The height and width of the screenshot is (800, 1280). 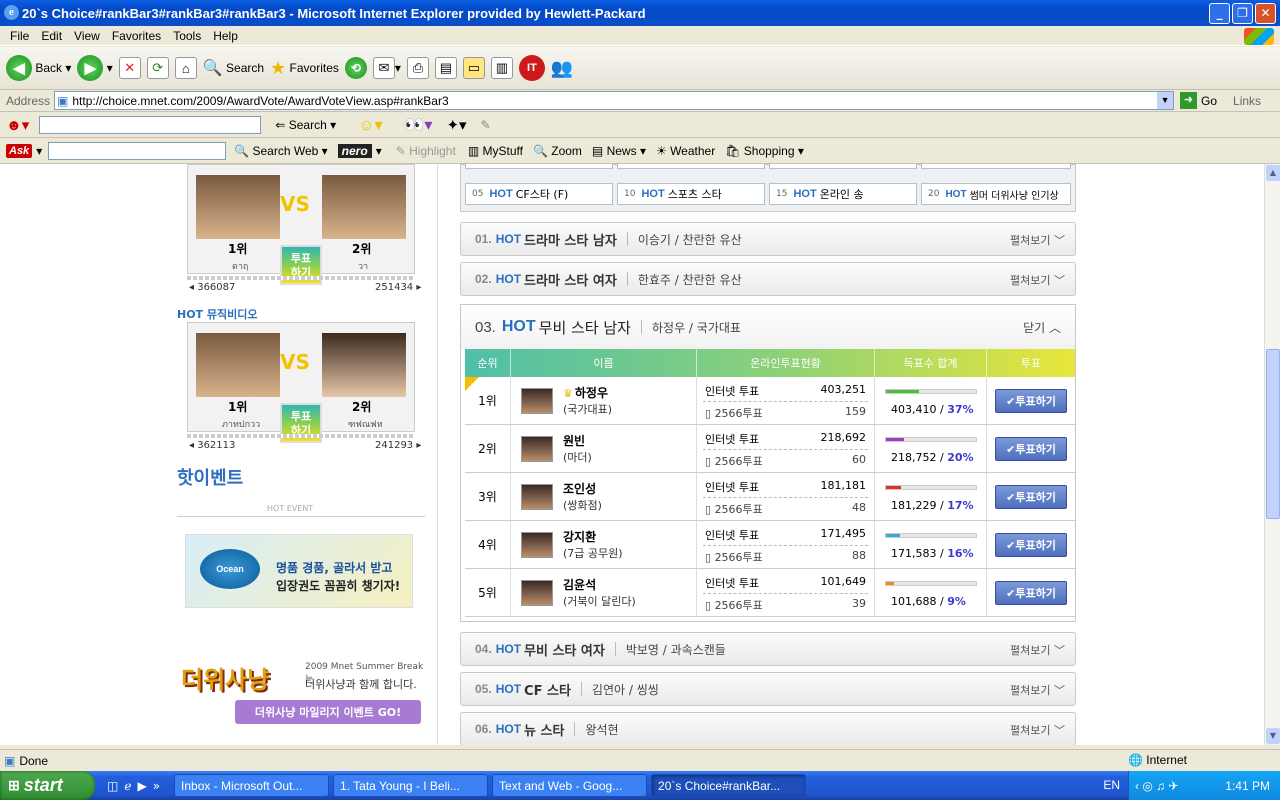 What do you see at coordinates (187, 36) in the screenshot?
I see `menu-tools: Tools` at bounding box center [187, 36].